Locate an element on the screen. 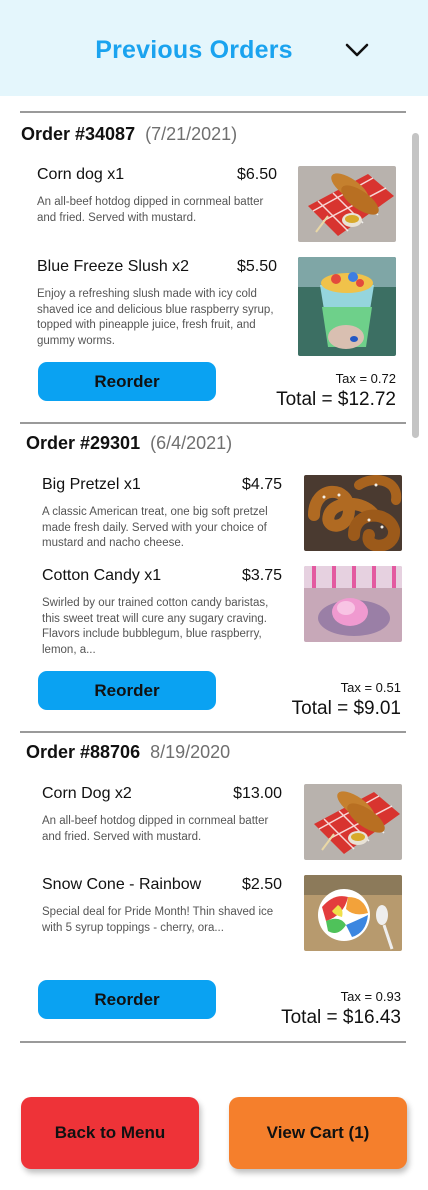 The image size is (428, 1190). item-name: Cotton Candy x1 is located at coordinates (102, 575).